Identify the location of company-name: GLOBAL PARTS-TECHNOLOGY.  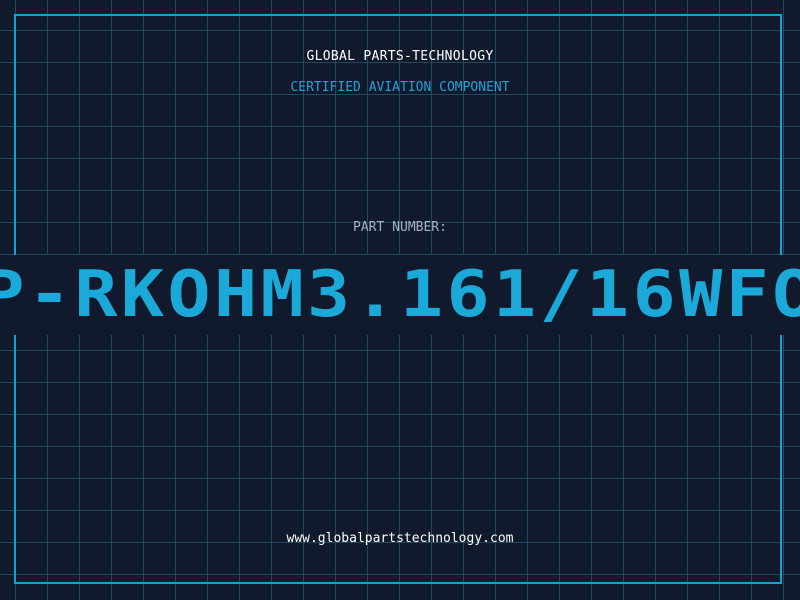
(400, 56).